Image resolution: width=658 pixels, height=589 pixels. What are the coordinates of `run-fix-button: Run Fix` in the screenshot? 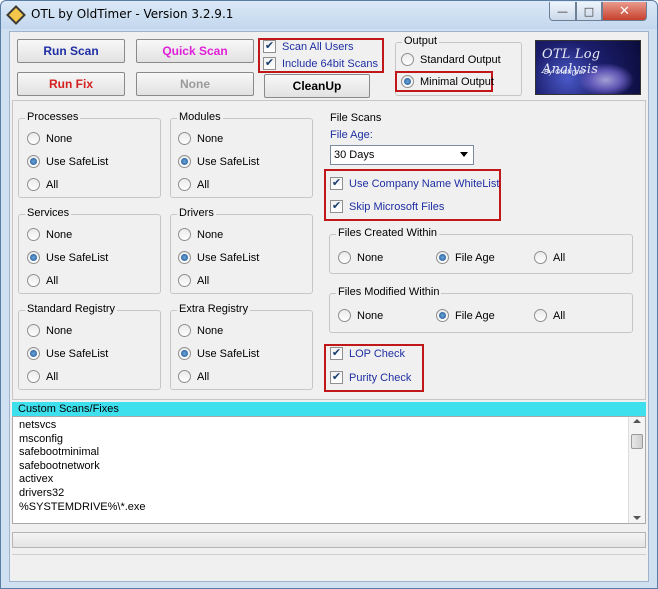 It's located at (71, 84).